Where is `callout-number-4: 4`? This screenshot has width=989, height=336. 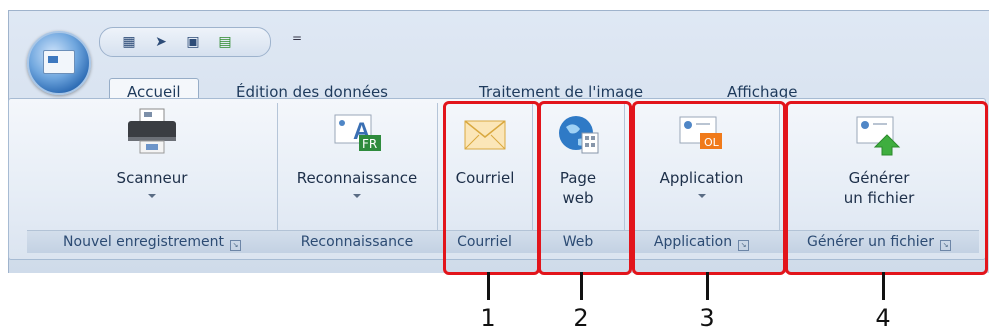 callout-number-4: 4 is located at coordinates (883, 318).